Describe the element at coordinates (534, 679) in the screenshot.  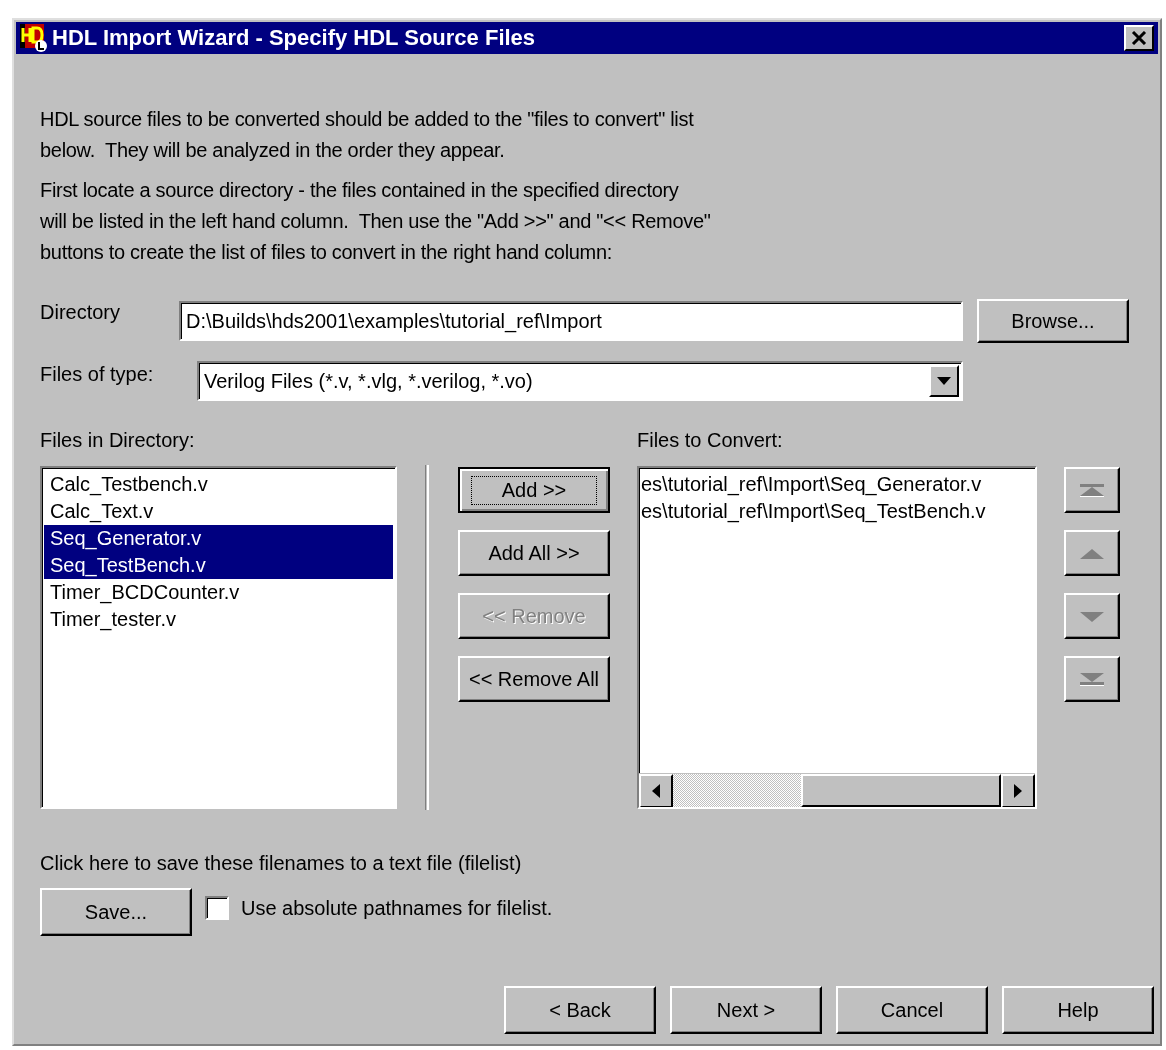
I see `transfer-button: << Remove All` at that location.